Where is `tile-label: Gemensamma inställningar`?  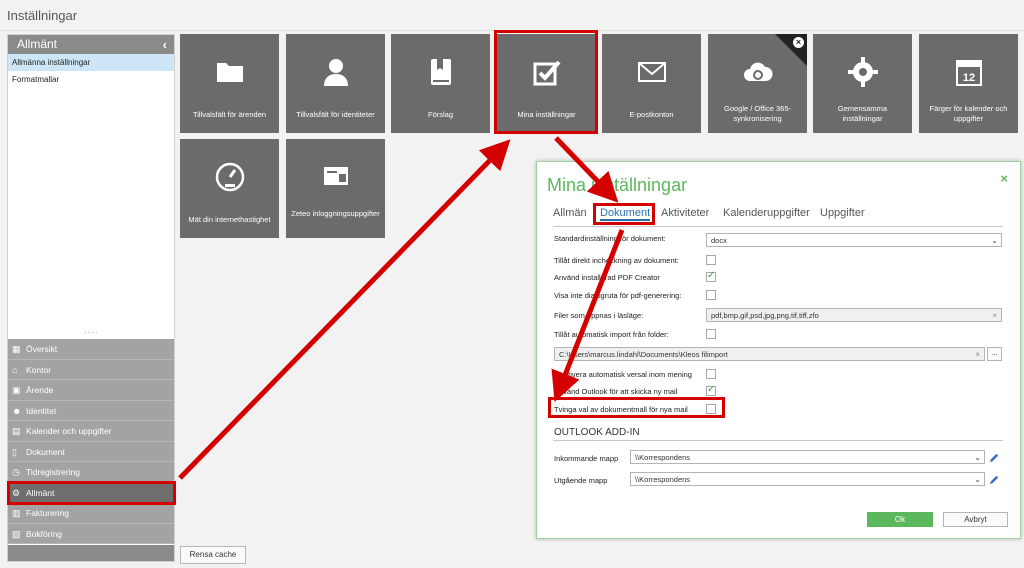
tile-label: Gemensamma inställningar is located at coordinates (862, 113).